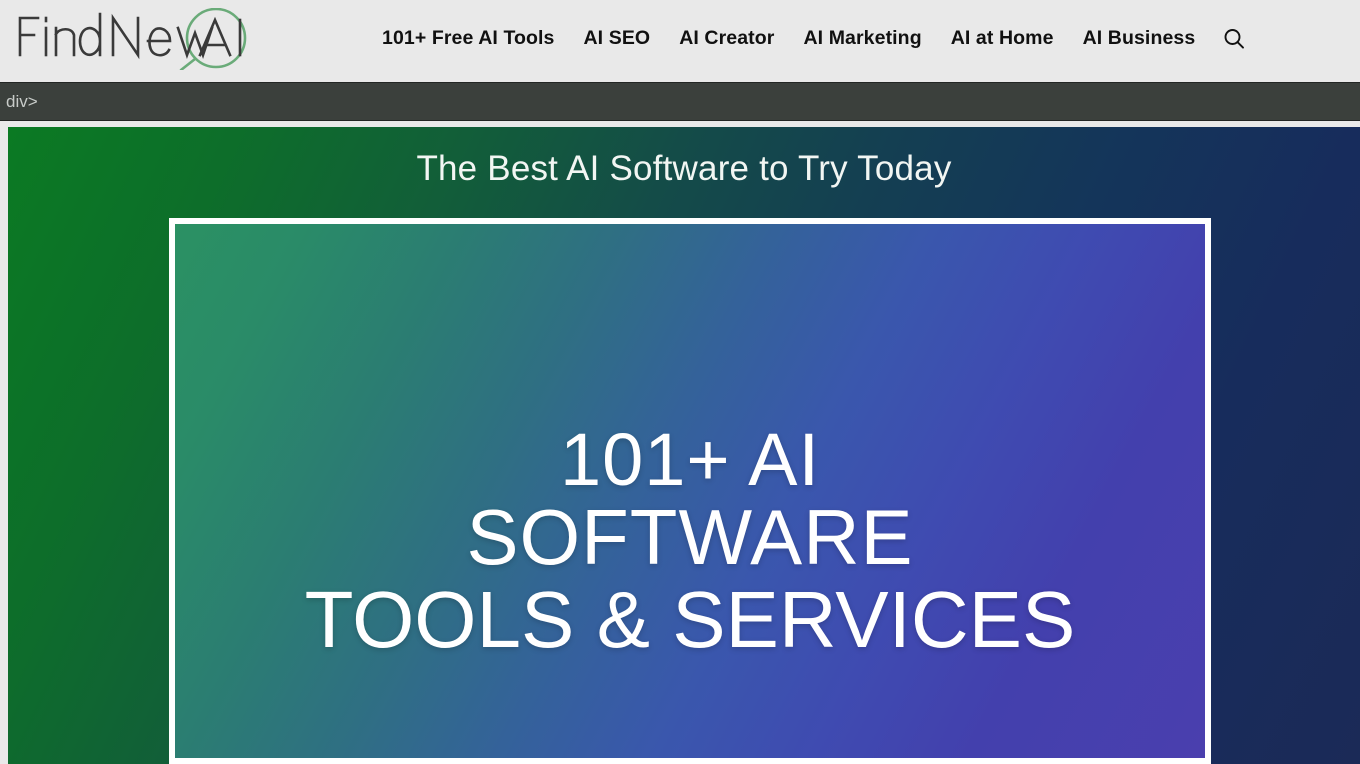 This screenshot has width=1360, height=764. I want to click on nav-item-ai-seo: AI SEO, so click(617, 39).